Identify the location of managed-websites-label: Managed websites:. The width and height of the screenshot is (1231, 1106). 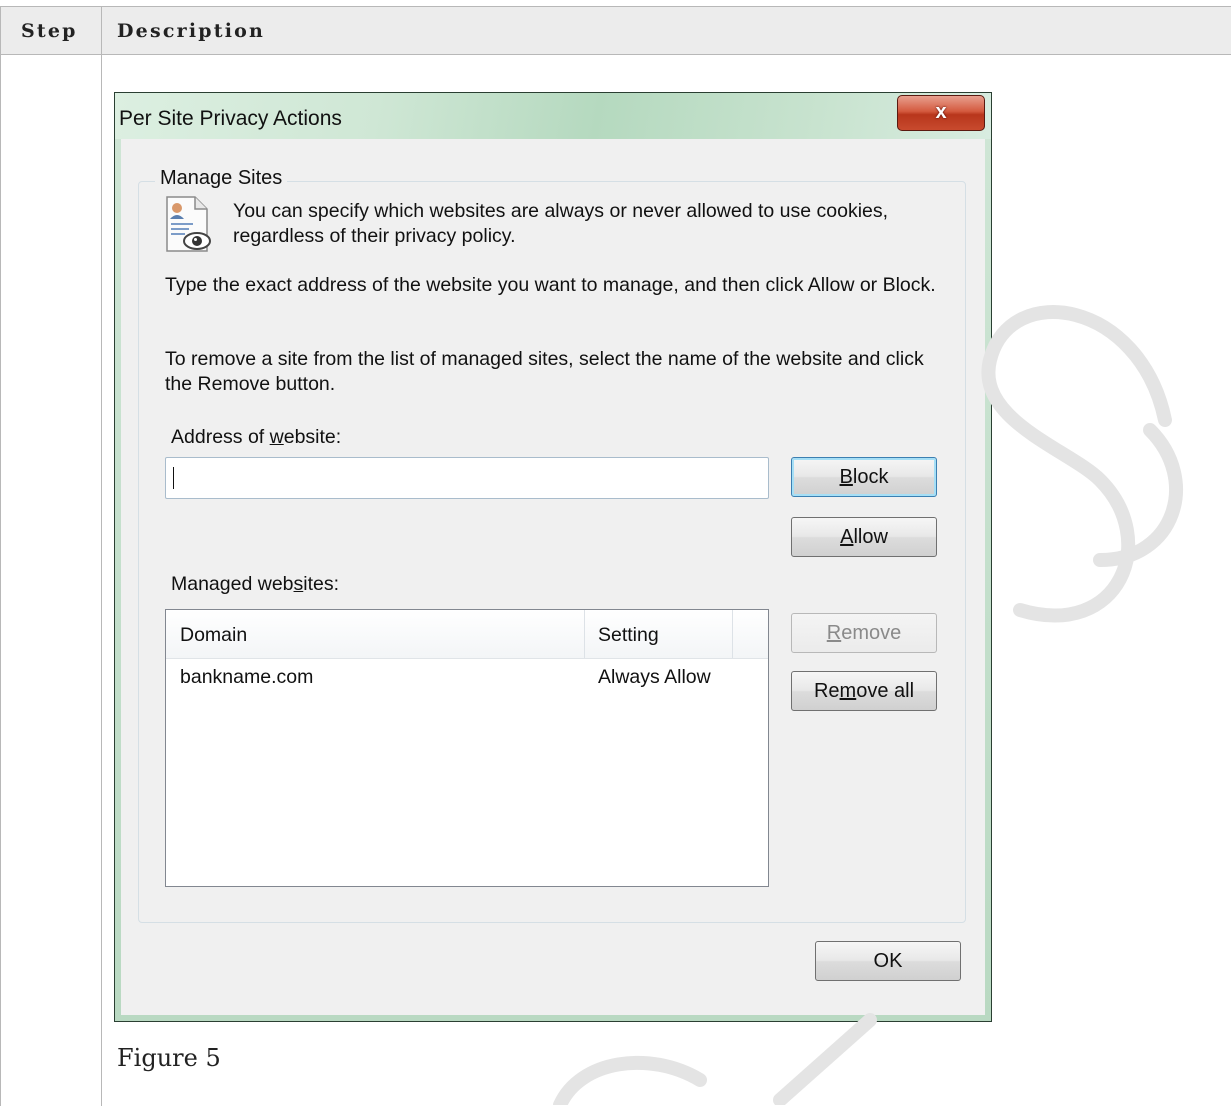
(255, 584).